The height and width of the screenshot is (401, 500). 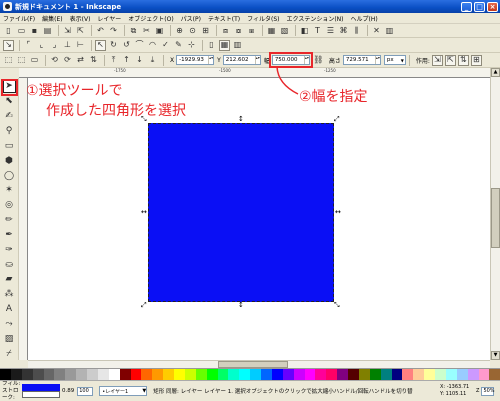 I want to click on move-pattern-icon: ⊞, so click(x=476, y=60).